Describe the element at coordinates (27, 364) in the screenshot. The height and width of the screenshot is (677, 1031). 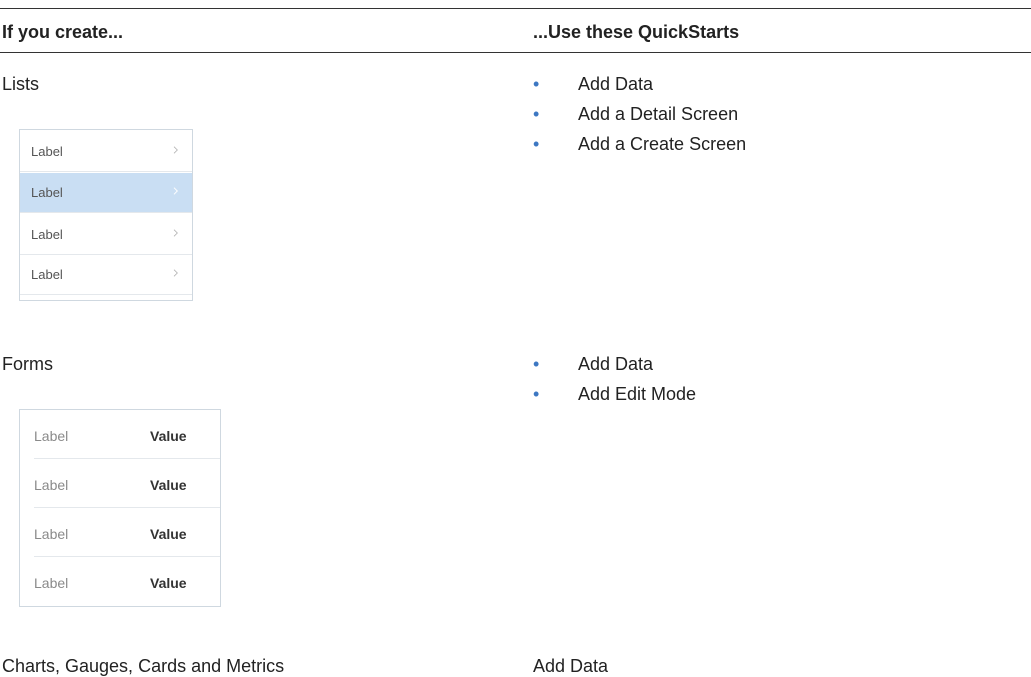
I see `row-label-forms: Forms` at that location.